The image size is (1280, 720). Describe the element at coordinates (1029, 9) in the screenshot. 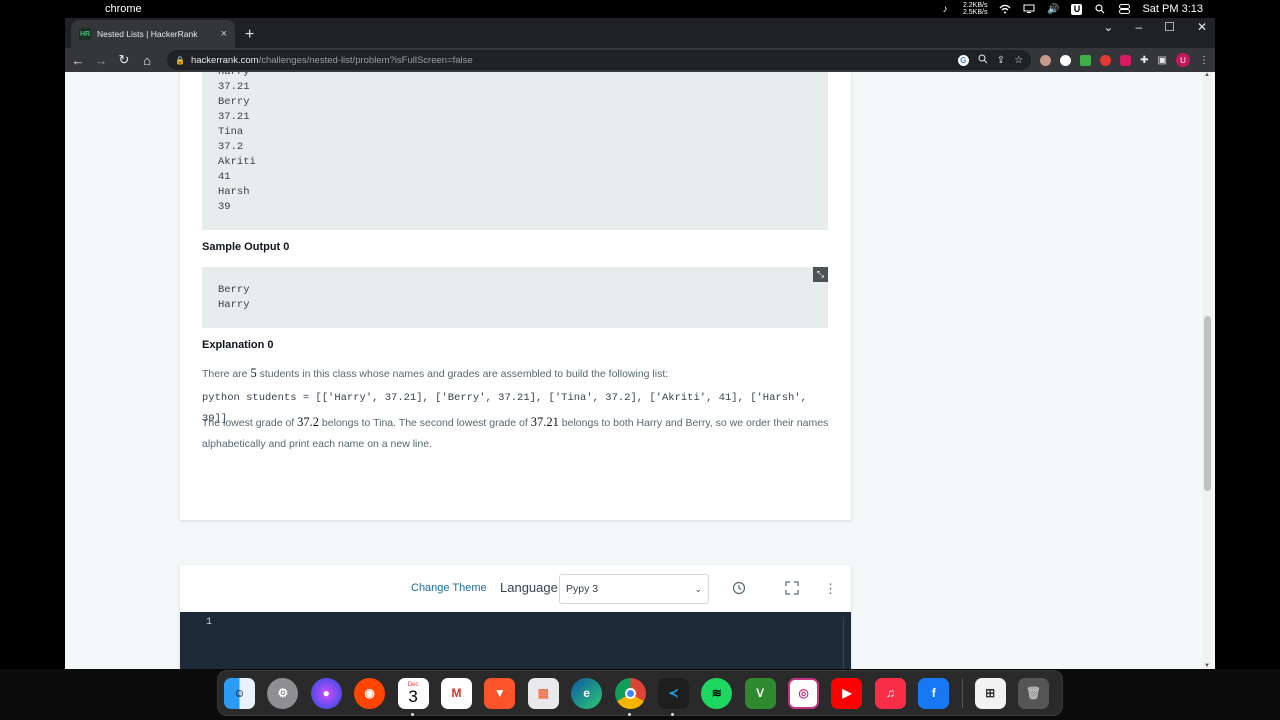

I see `display-icon` at that location.